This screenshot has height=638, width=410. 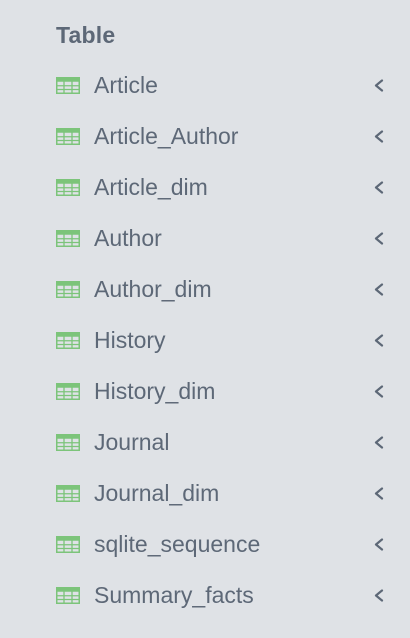 I want to click on table-item-journal: Journal, so click(x=205, y=442).